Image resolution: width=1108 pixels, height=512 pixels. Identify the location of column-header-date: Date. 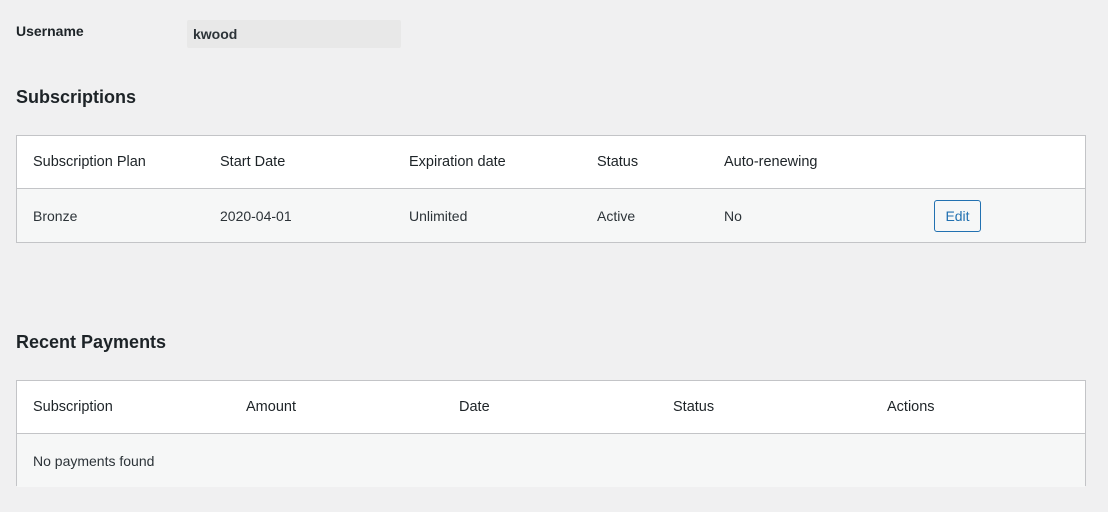
(474, 407).